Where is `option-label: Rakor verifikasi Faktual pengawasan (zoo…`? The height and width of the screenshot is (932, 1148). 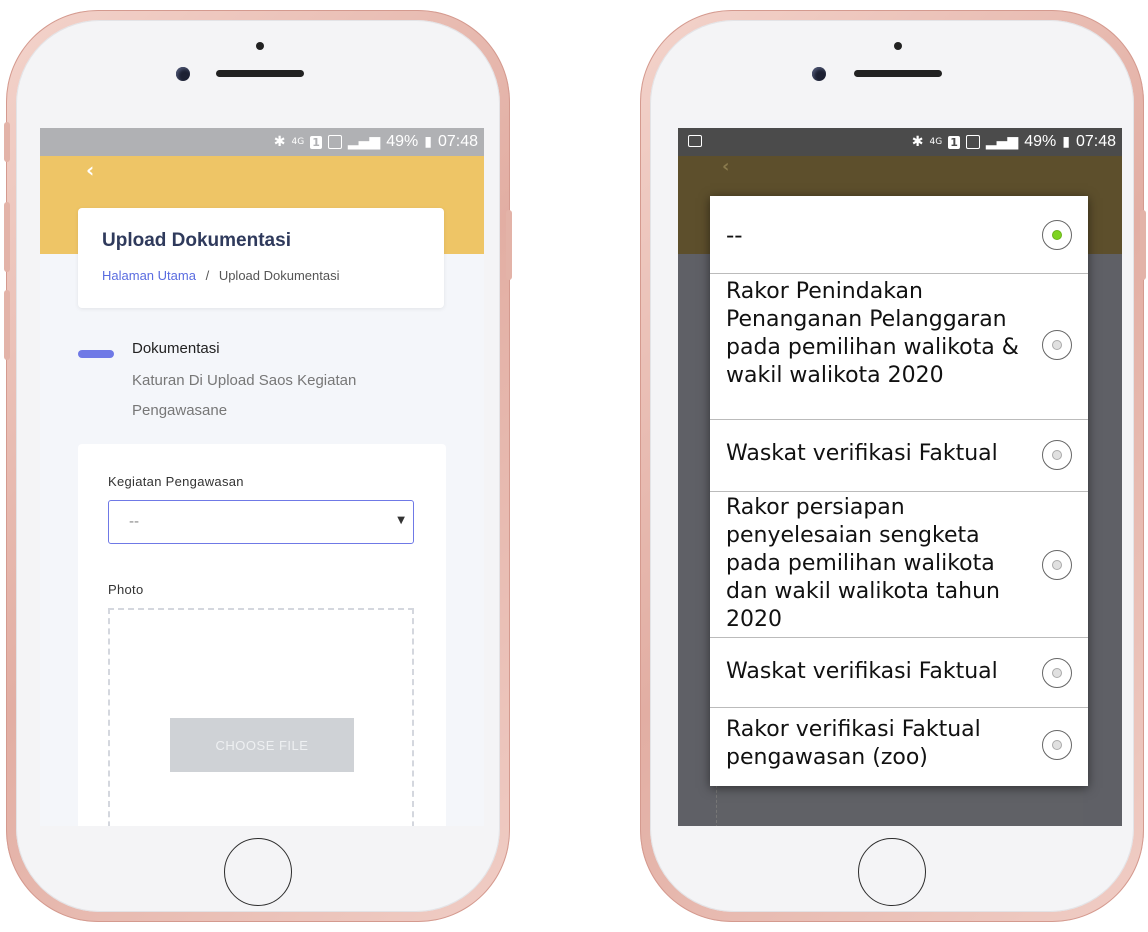 option-label: Rakor verifikasi Faktual pengawasan (zoo… is located at coordinates (853, 743).